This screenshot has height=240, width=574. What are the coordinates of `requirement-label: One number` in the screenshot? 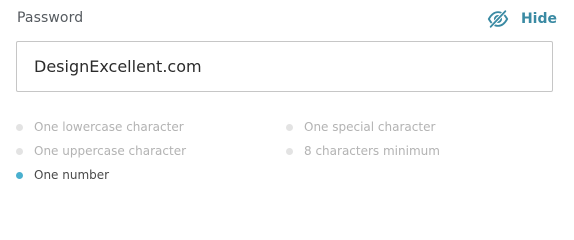 It's located at (72, 175).